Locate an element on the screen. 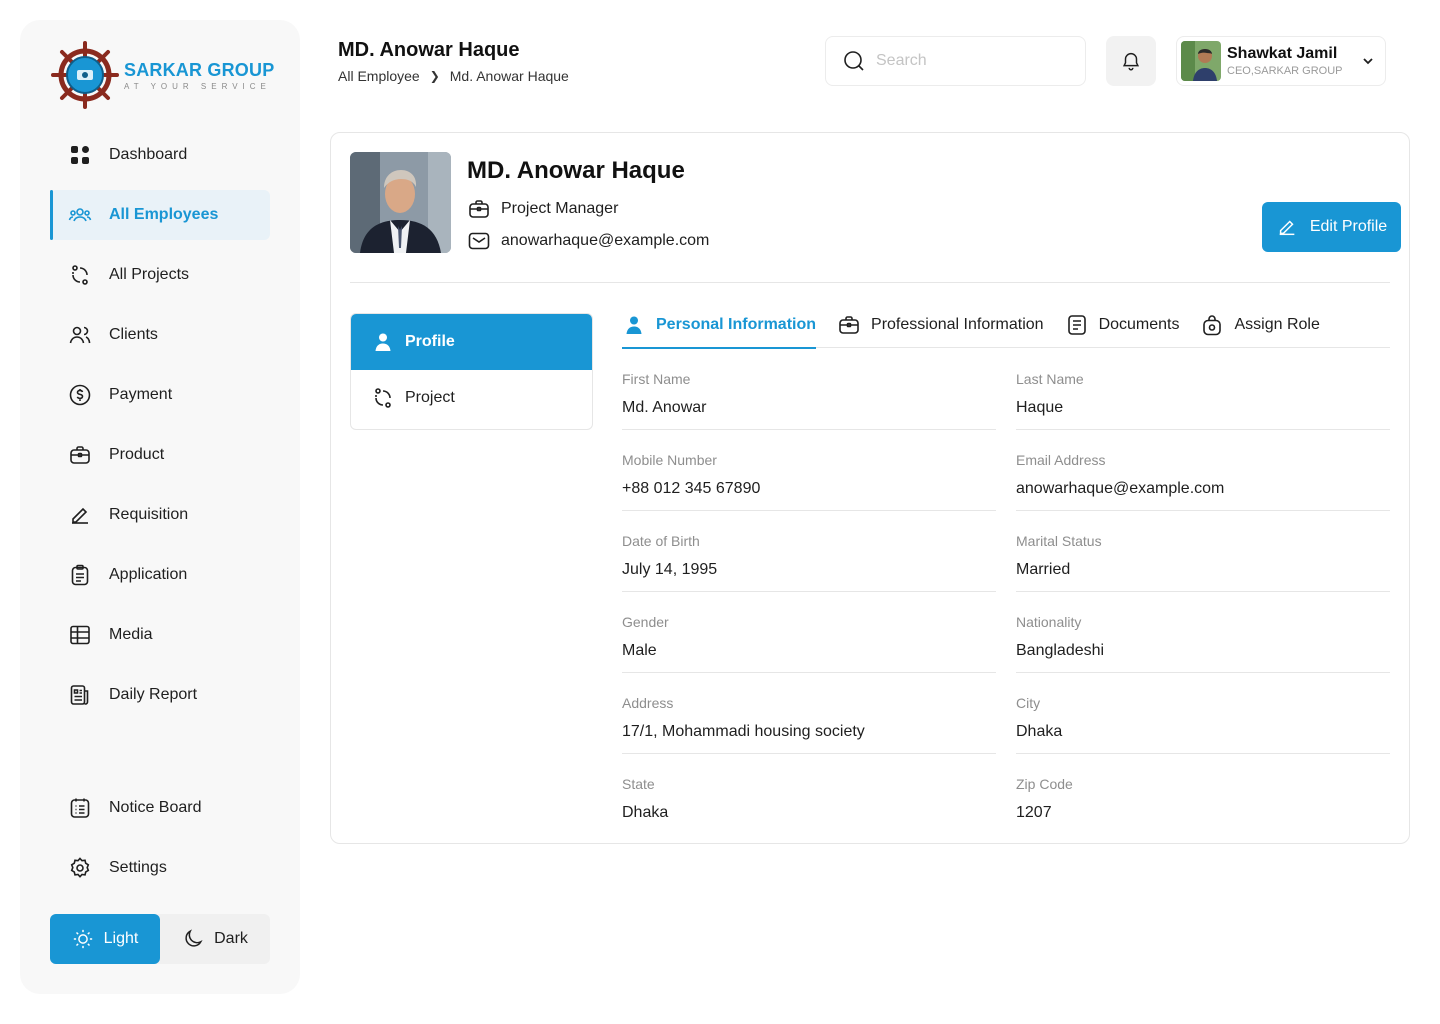 The width and height of the screenshot is (1440, 1024). edit-pen-icon is located at coordinates (1287, 228).